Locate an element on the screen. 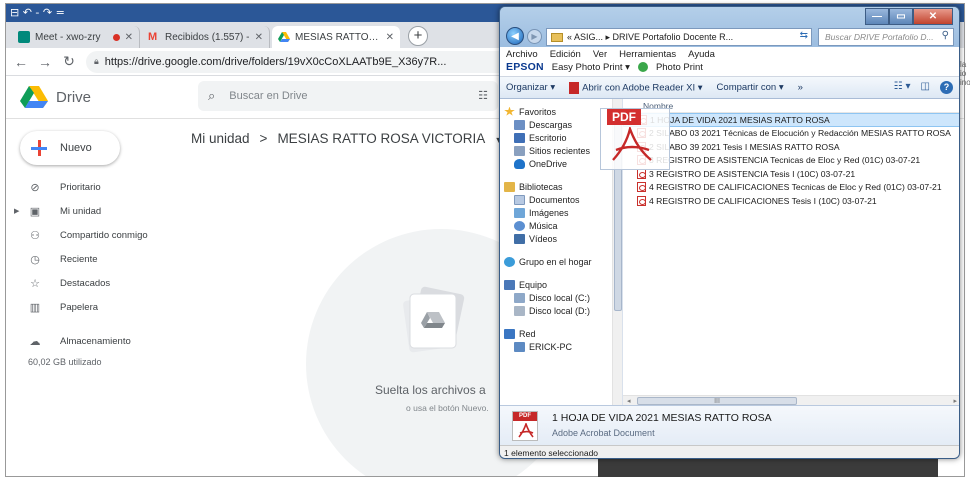  plus-icon is located at coordinates (39, 148).